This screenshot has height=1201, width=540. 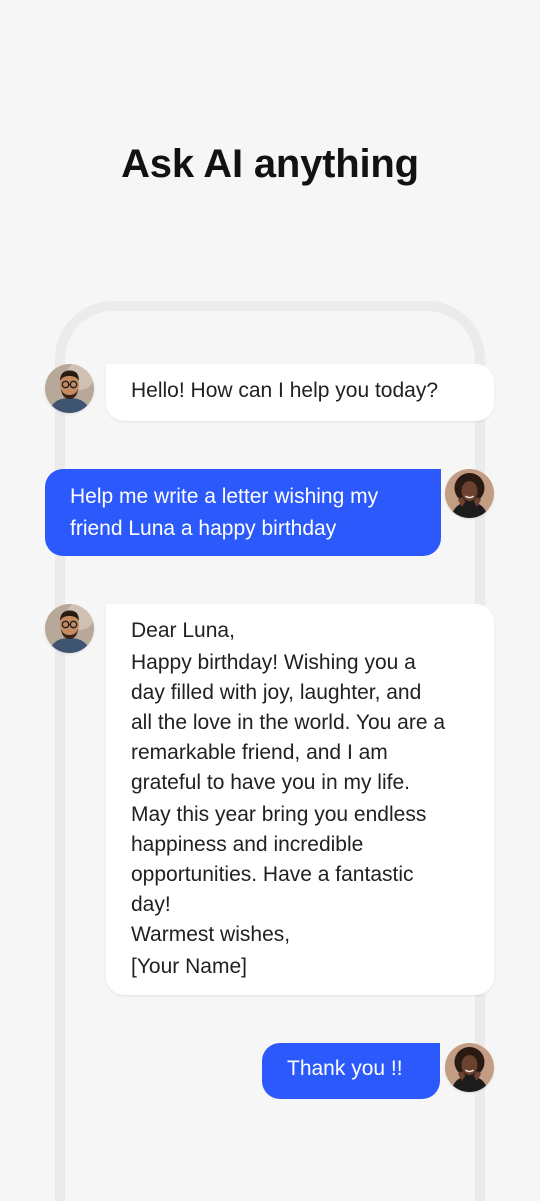 I want to click on assistant-message-bubble: Hello! How can I help you today?, so click(x=300, y=392).